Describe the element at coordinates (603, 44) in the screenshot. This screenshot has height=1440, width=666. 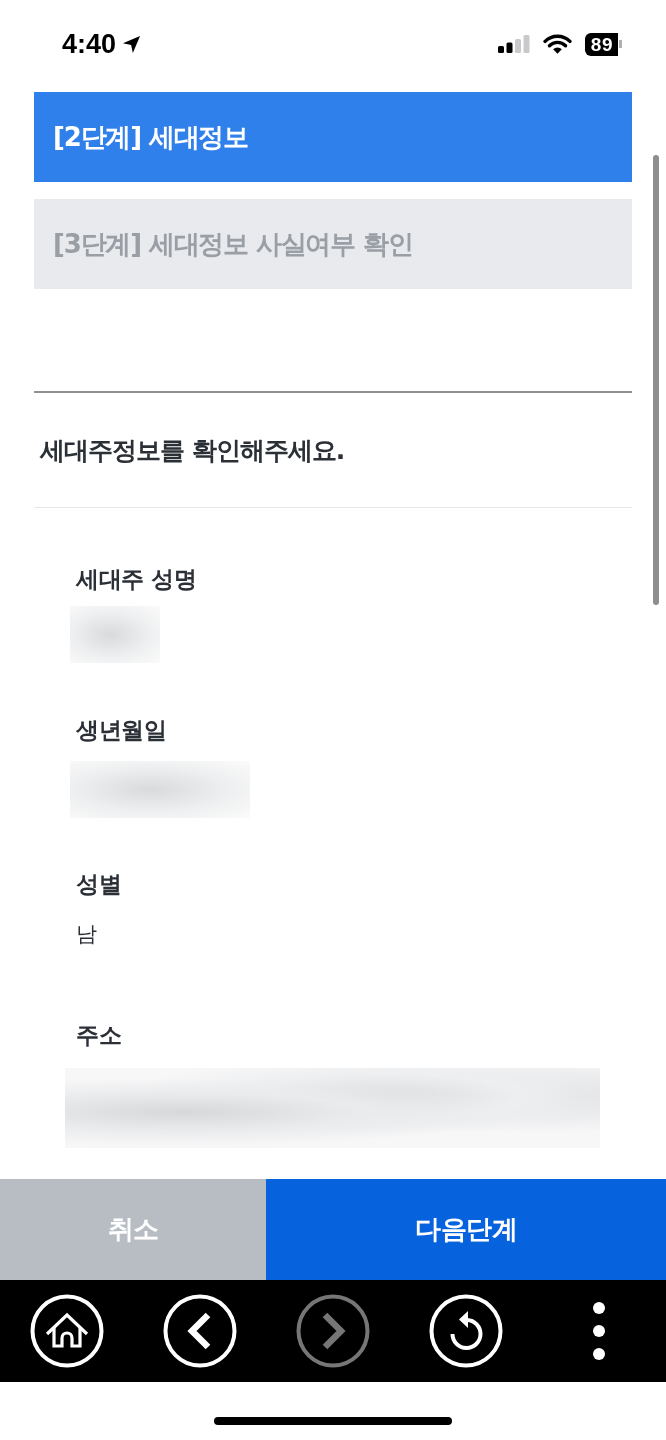
I see `battery-indicator: 89` at that location.